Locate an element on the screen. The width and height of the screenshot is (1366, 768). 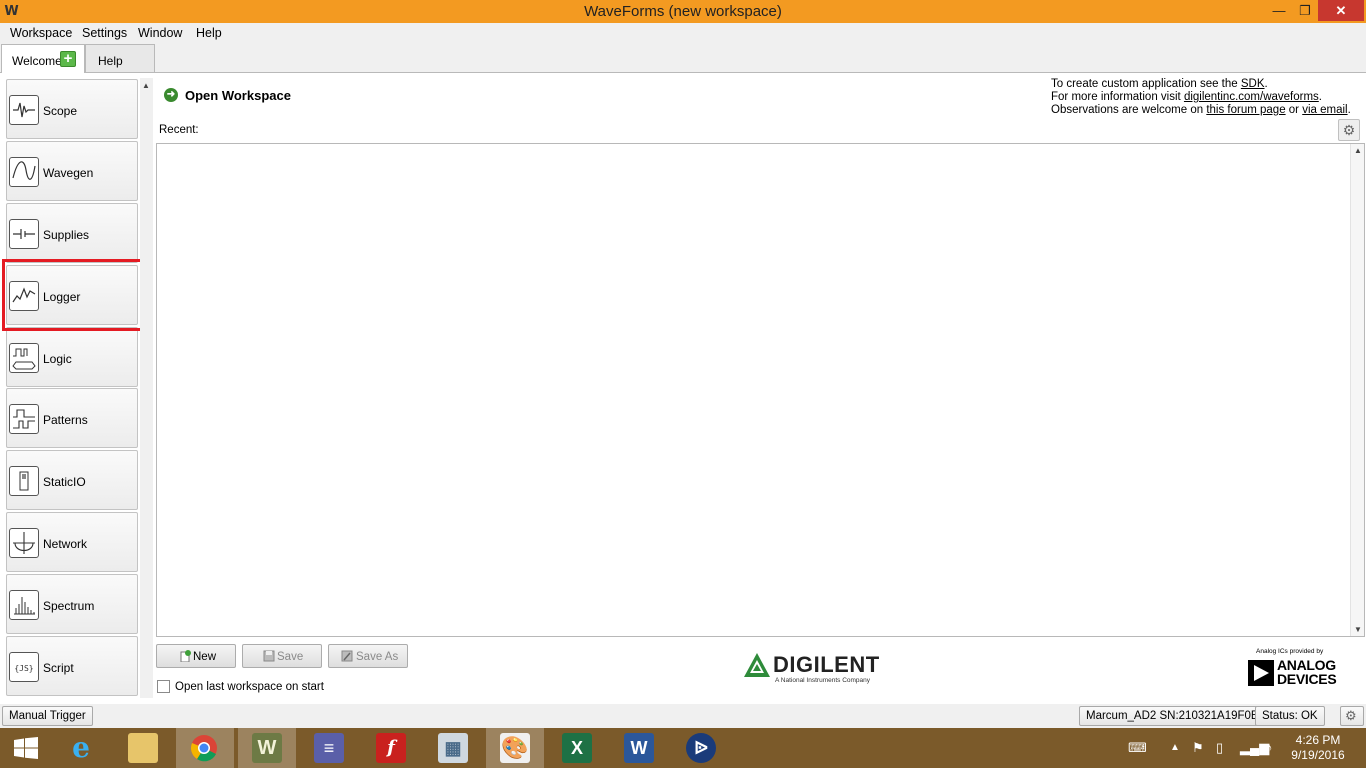
tool-logic-button: Logic is located at coordinates (72, 357).